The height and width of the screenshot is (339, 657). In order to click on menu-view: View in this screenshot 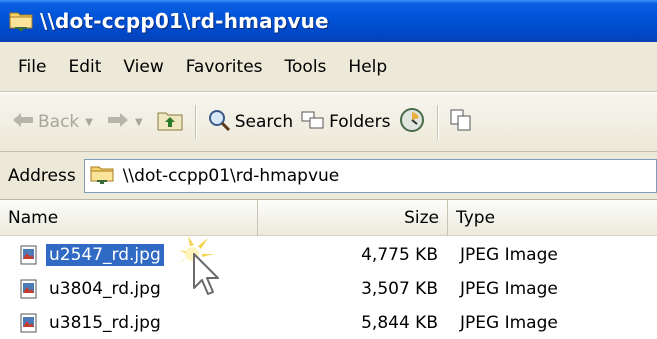, I will do `click(143, 67)`.